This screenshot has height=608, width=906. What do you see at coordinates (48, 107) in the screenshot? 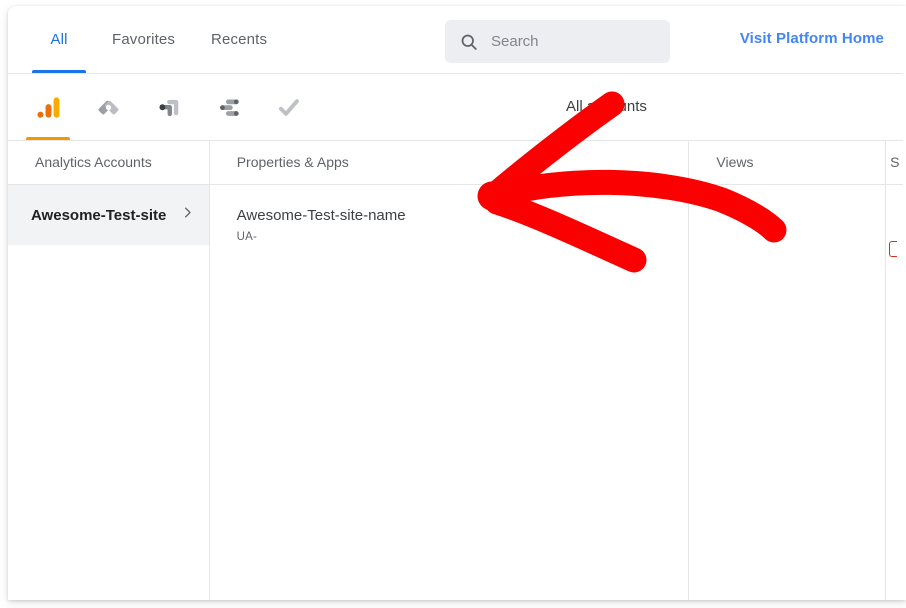
I see `google-analytics-icon` at bounding box center [48, 107].